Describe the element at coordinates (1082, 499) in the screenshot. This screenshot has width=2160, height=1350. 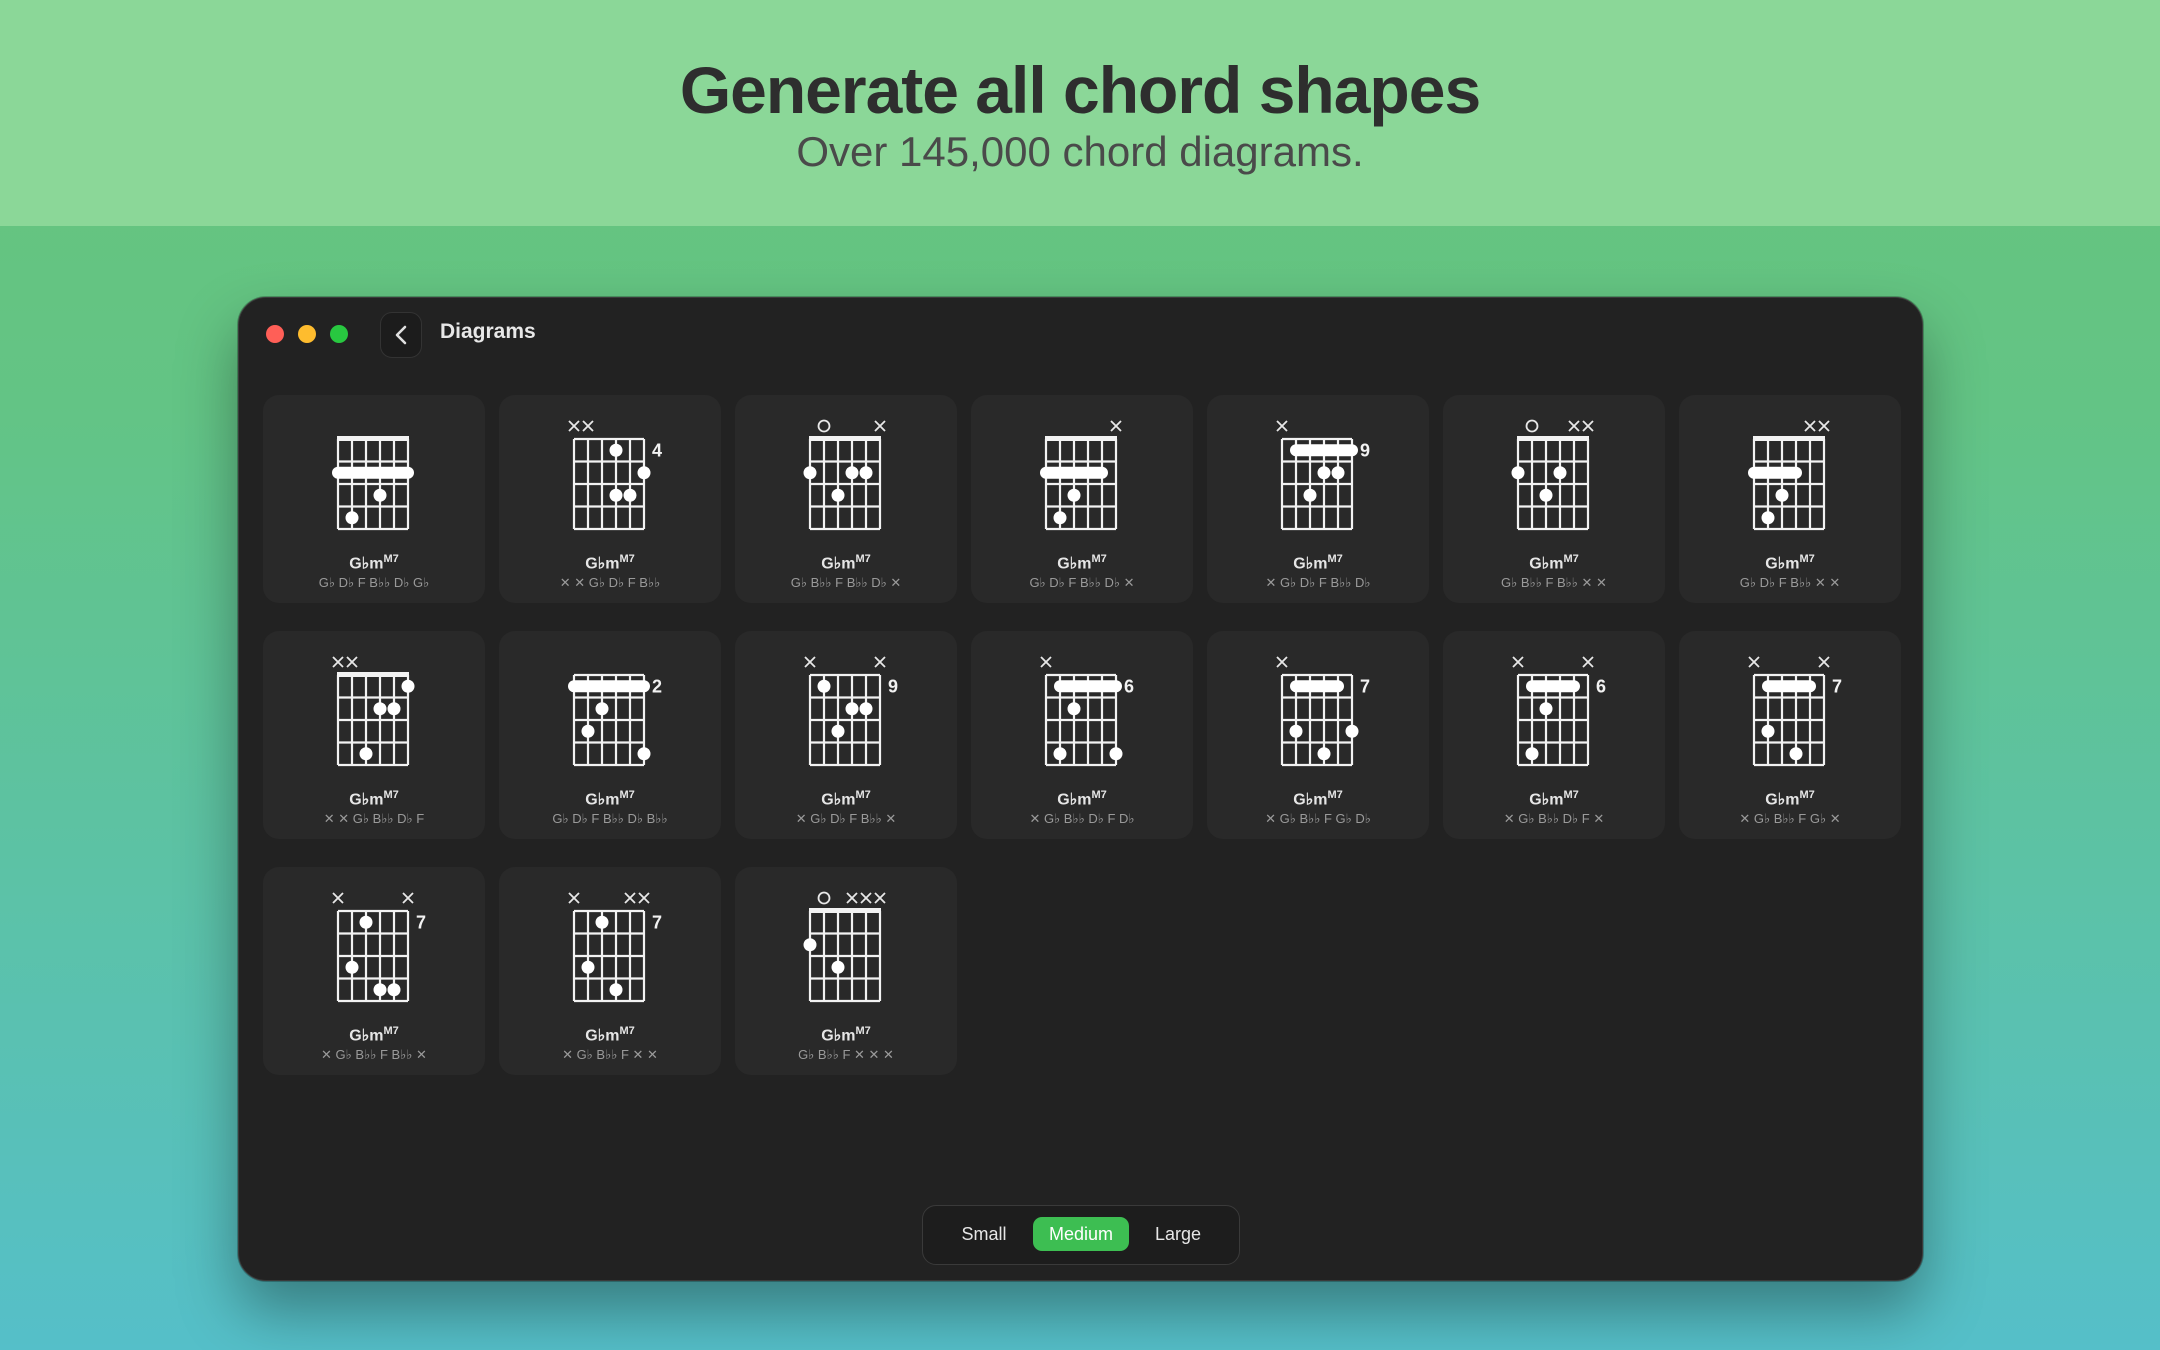
I see `chord-card: G♭mM7 G♭ D♭ F B♭♭ D♭ ✕` at that location.